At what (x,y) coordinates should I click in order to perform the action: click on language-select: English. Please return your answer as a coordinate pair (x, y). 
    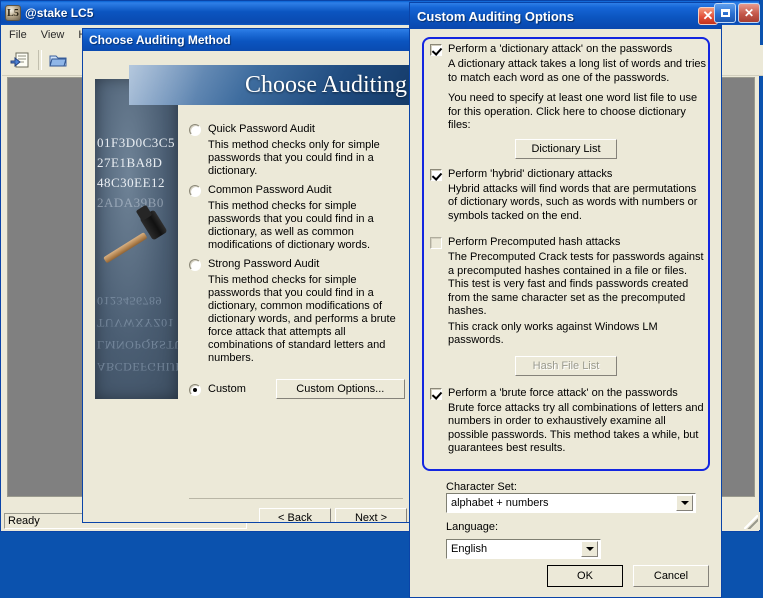
    Looking at the image, I should click on (523, 549).